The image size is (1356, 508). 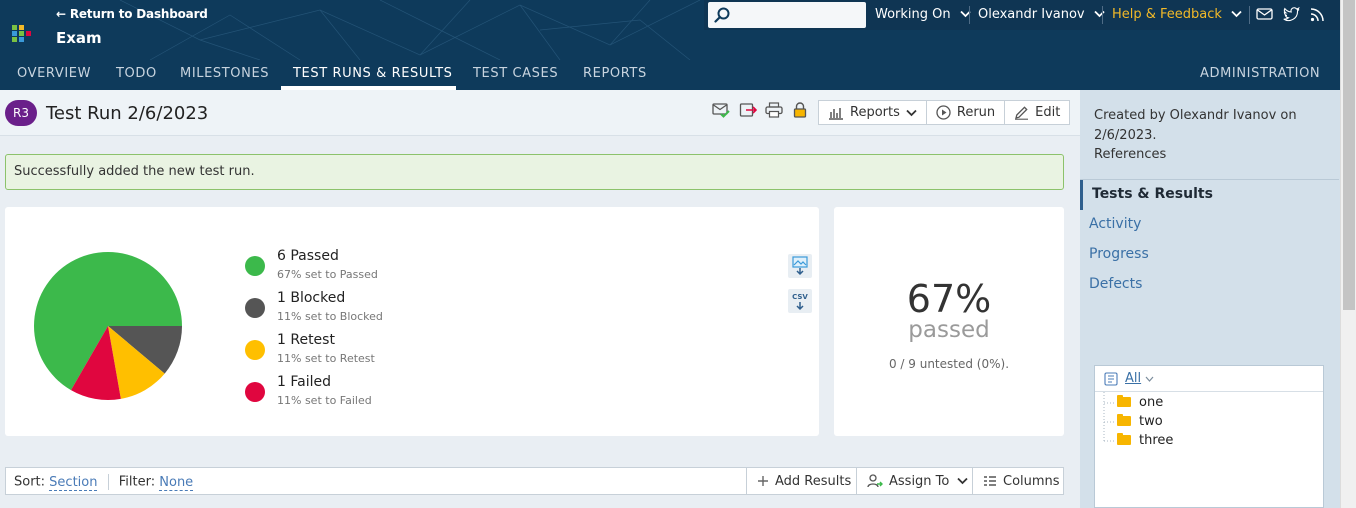 I want to click on app-logo, so click(x=22, y=34).